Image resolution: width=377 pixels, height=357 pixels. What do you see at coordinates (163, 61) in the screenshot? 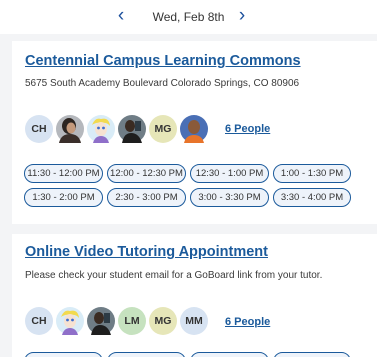
I see `location-title: Centennial Campus Learning Commons` at bounding box center [163, 61].